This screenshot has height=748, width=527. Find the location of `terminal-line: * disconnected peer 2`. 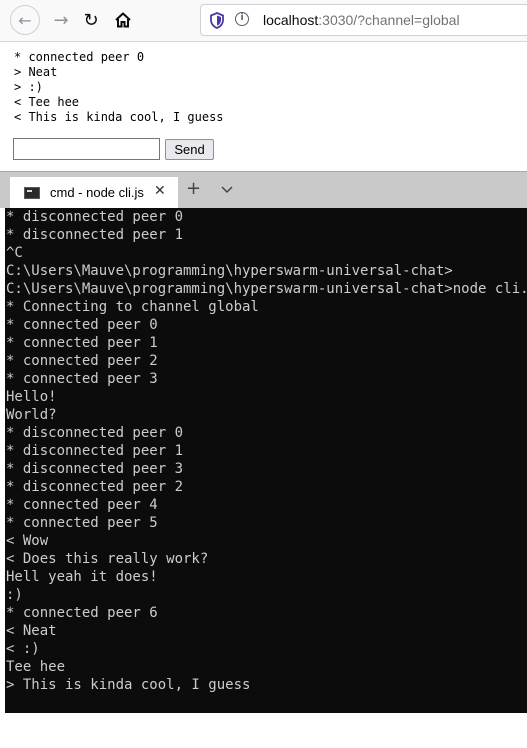

terminal-line: * disconnected peer 2 is located at coordinates (95, 487).